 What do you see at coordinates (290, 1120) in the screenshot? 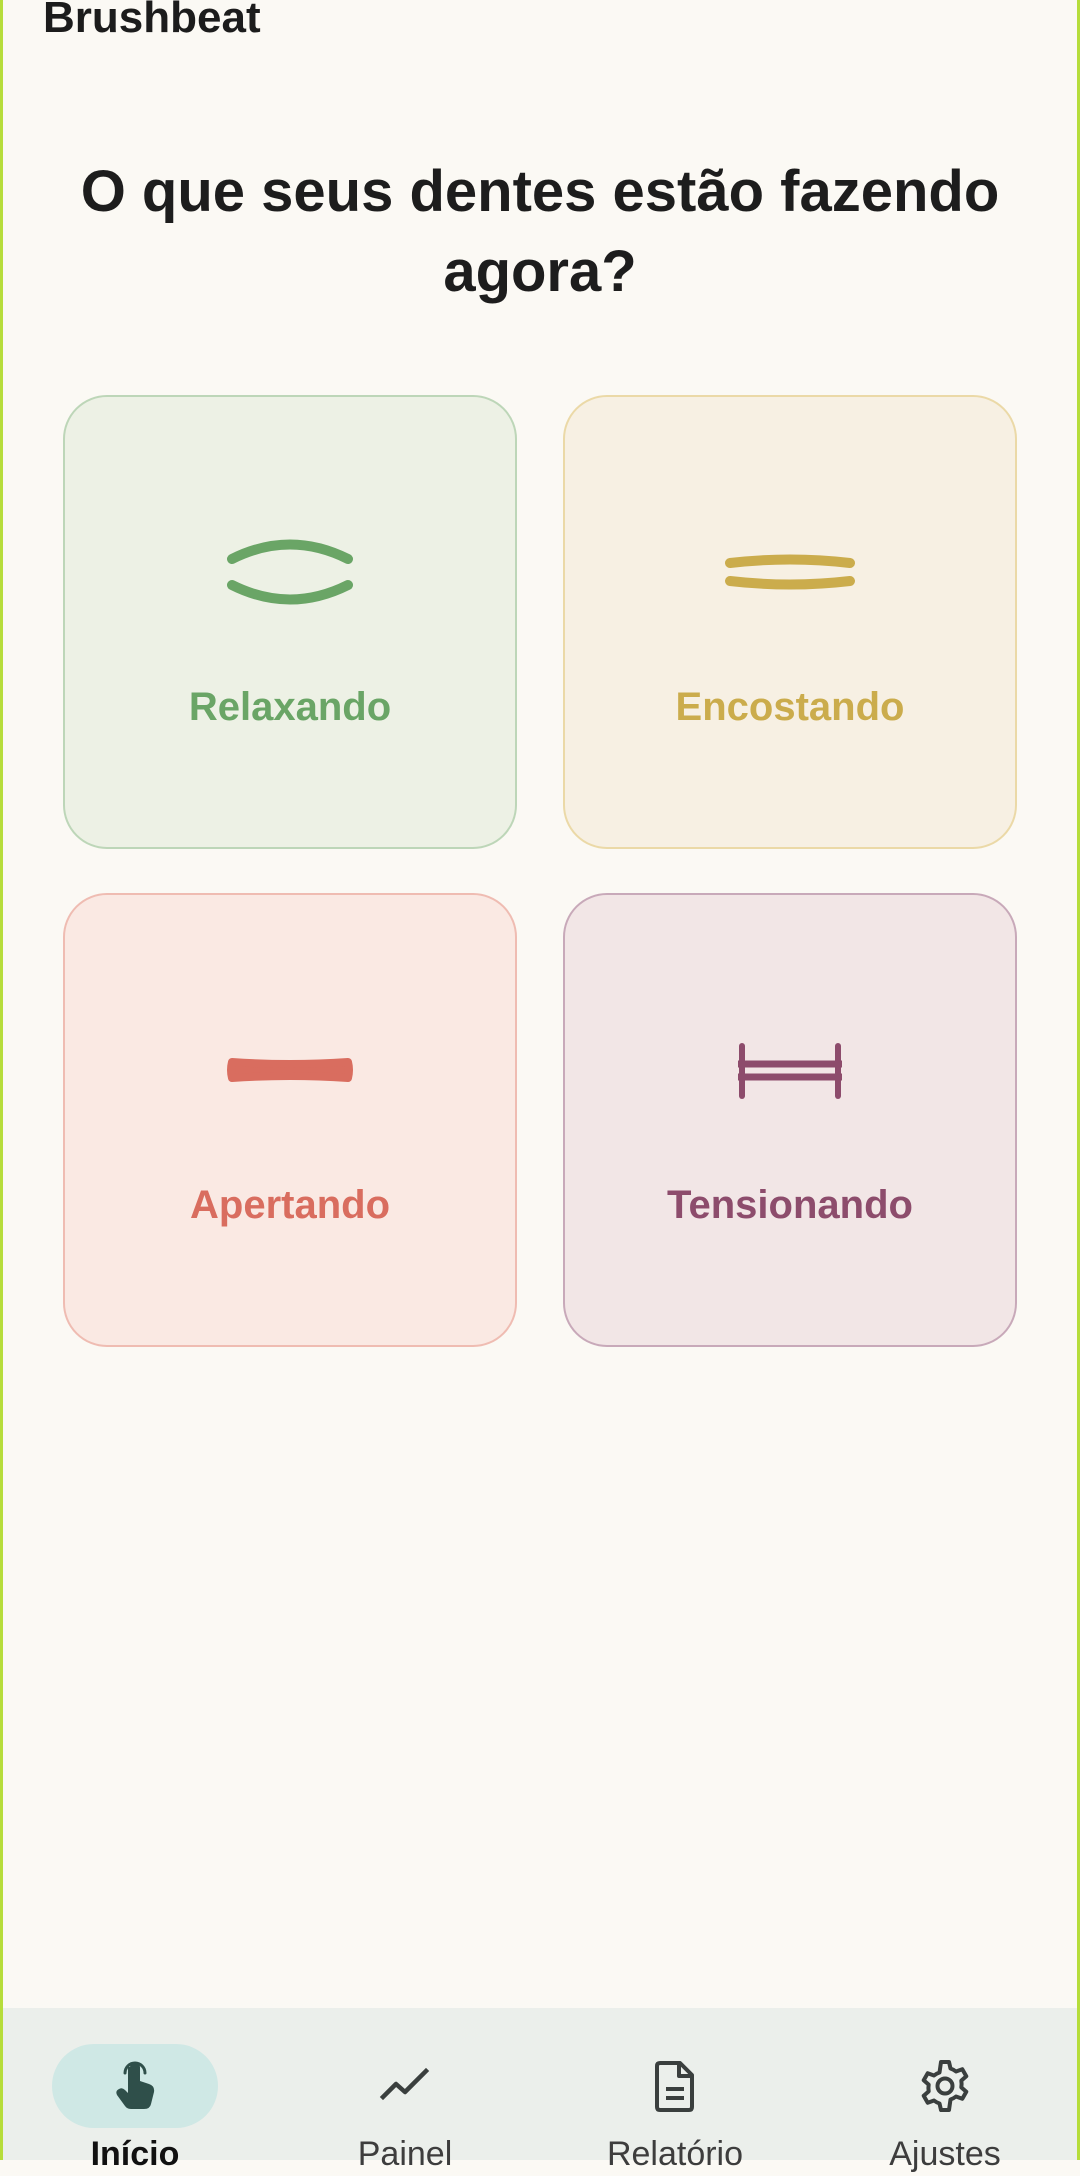
I see `option-card-clenching: Apertando` at bounding box center [290, 1120].